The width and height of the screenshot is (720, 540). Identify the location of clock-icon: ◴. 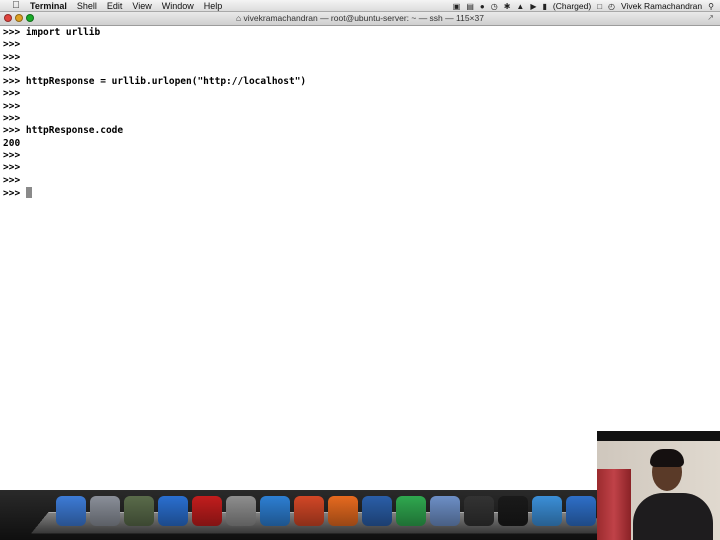
(611, 6).